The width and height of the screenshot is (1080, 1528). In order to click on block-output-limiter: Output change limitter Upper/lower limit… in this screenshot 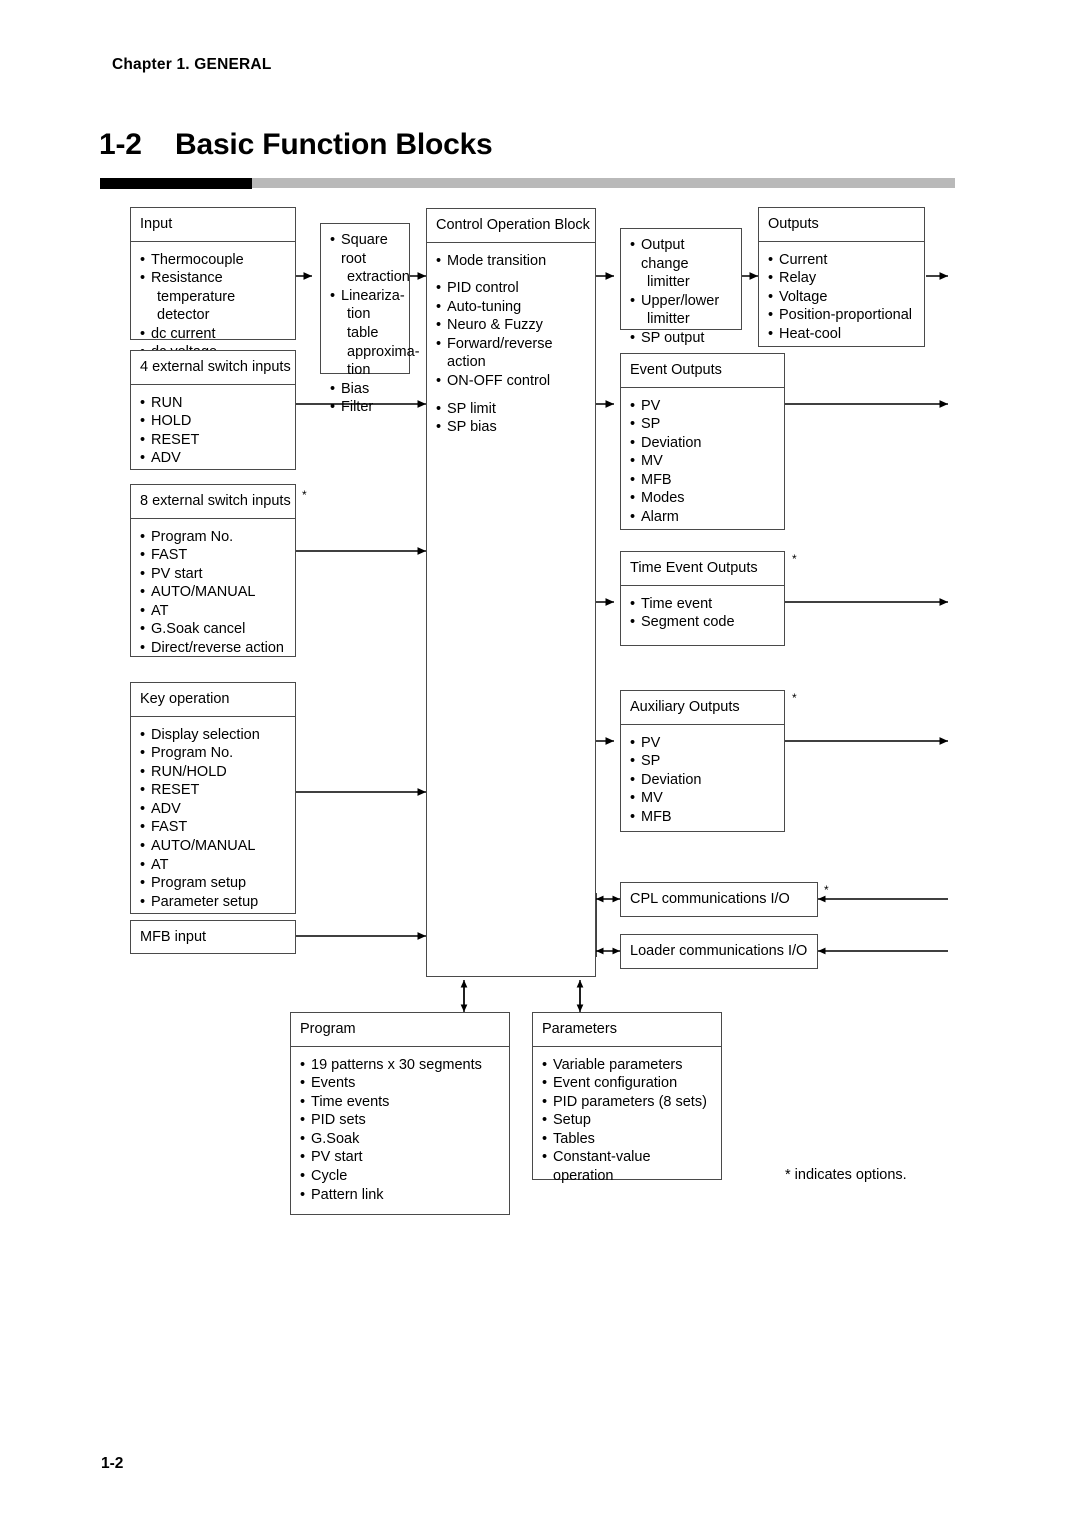, I will do `click(681, 287)`.